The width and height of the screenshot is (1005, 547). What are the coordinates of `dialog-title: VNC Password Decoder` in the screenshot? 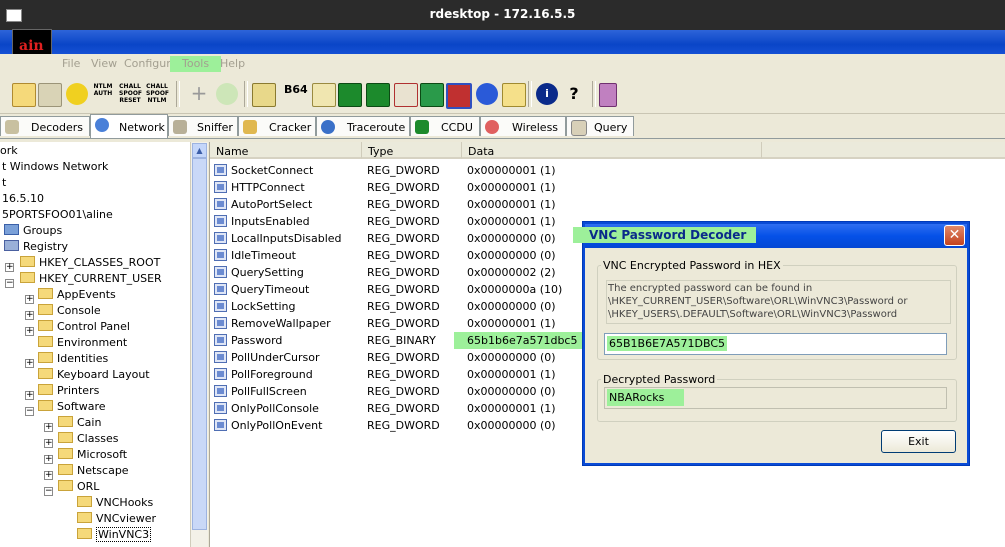 It's located at (665, 235).